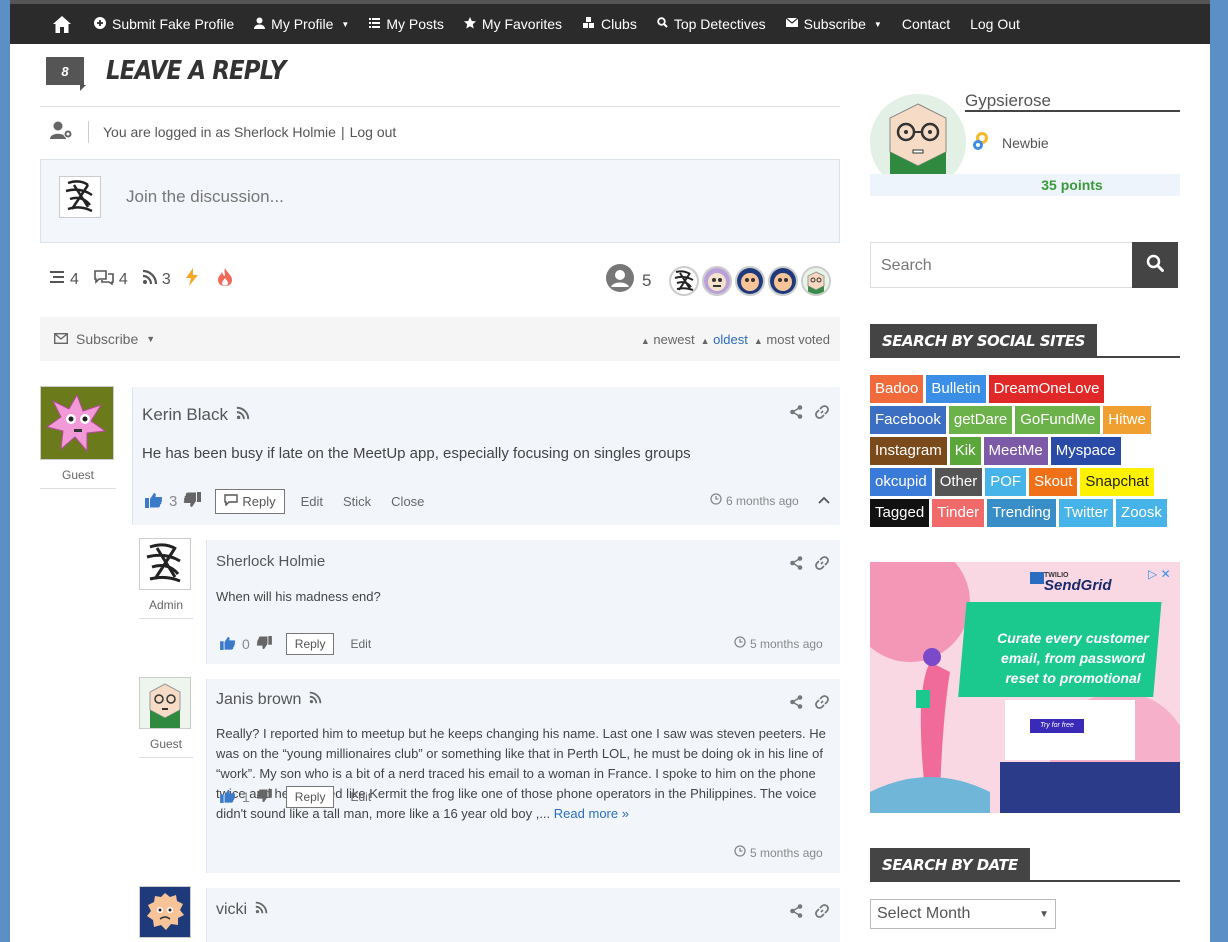 The height and width of the screenshot is (942, 1228). What do you see at coordinates (901, 482) in the screenshot?
I see `social-tag-okcupid: okcupid` at bounding box center [901, 482].